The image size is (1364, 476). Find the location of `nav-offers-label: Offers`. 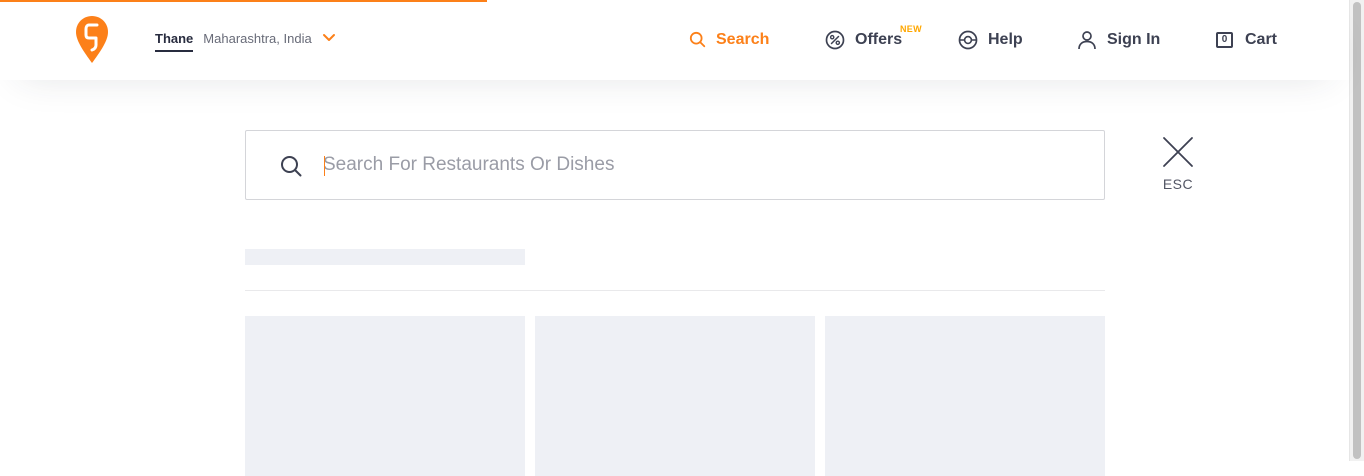

nav-offers-label: Offers is located at coordinates (879, 39).